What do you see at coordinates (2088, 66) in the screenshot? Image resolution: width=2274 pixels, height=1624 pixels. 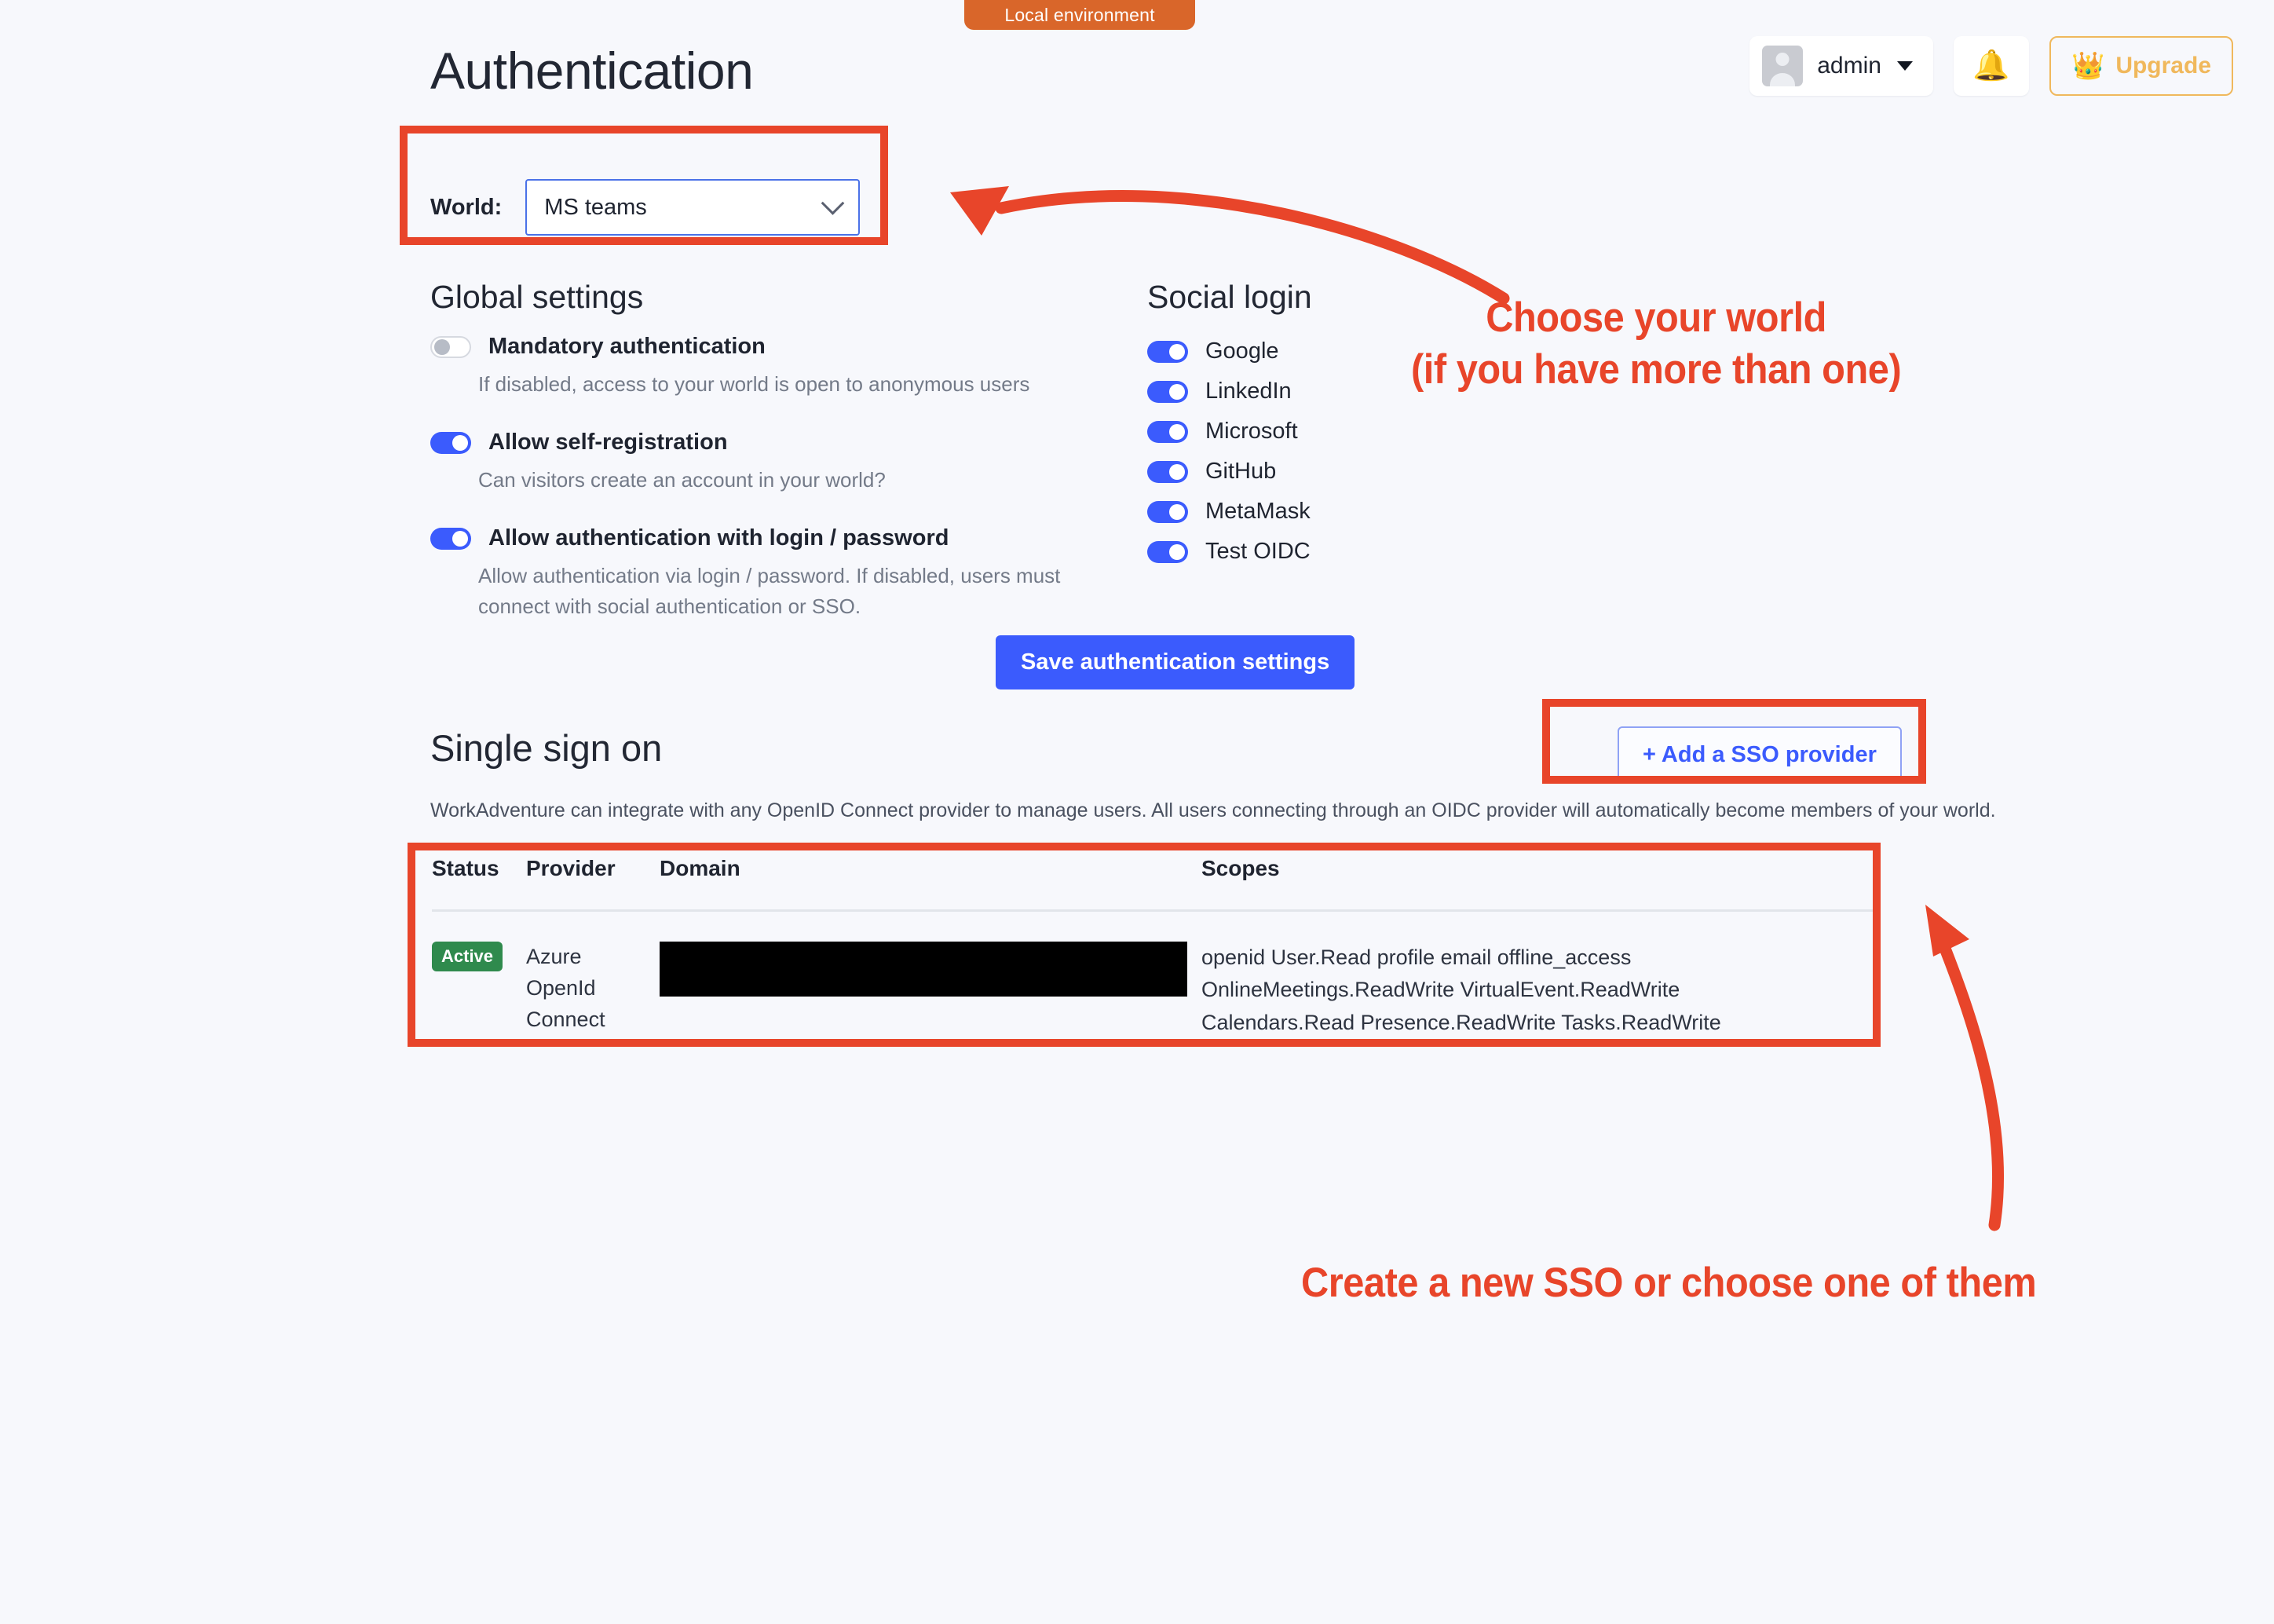 I see `crown-icon: 👑` at bounding box center [2088, 66].